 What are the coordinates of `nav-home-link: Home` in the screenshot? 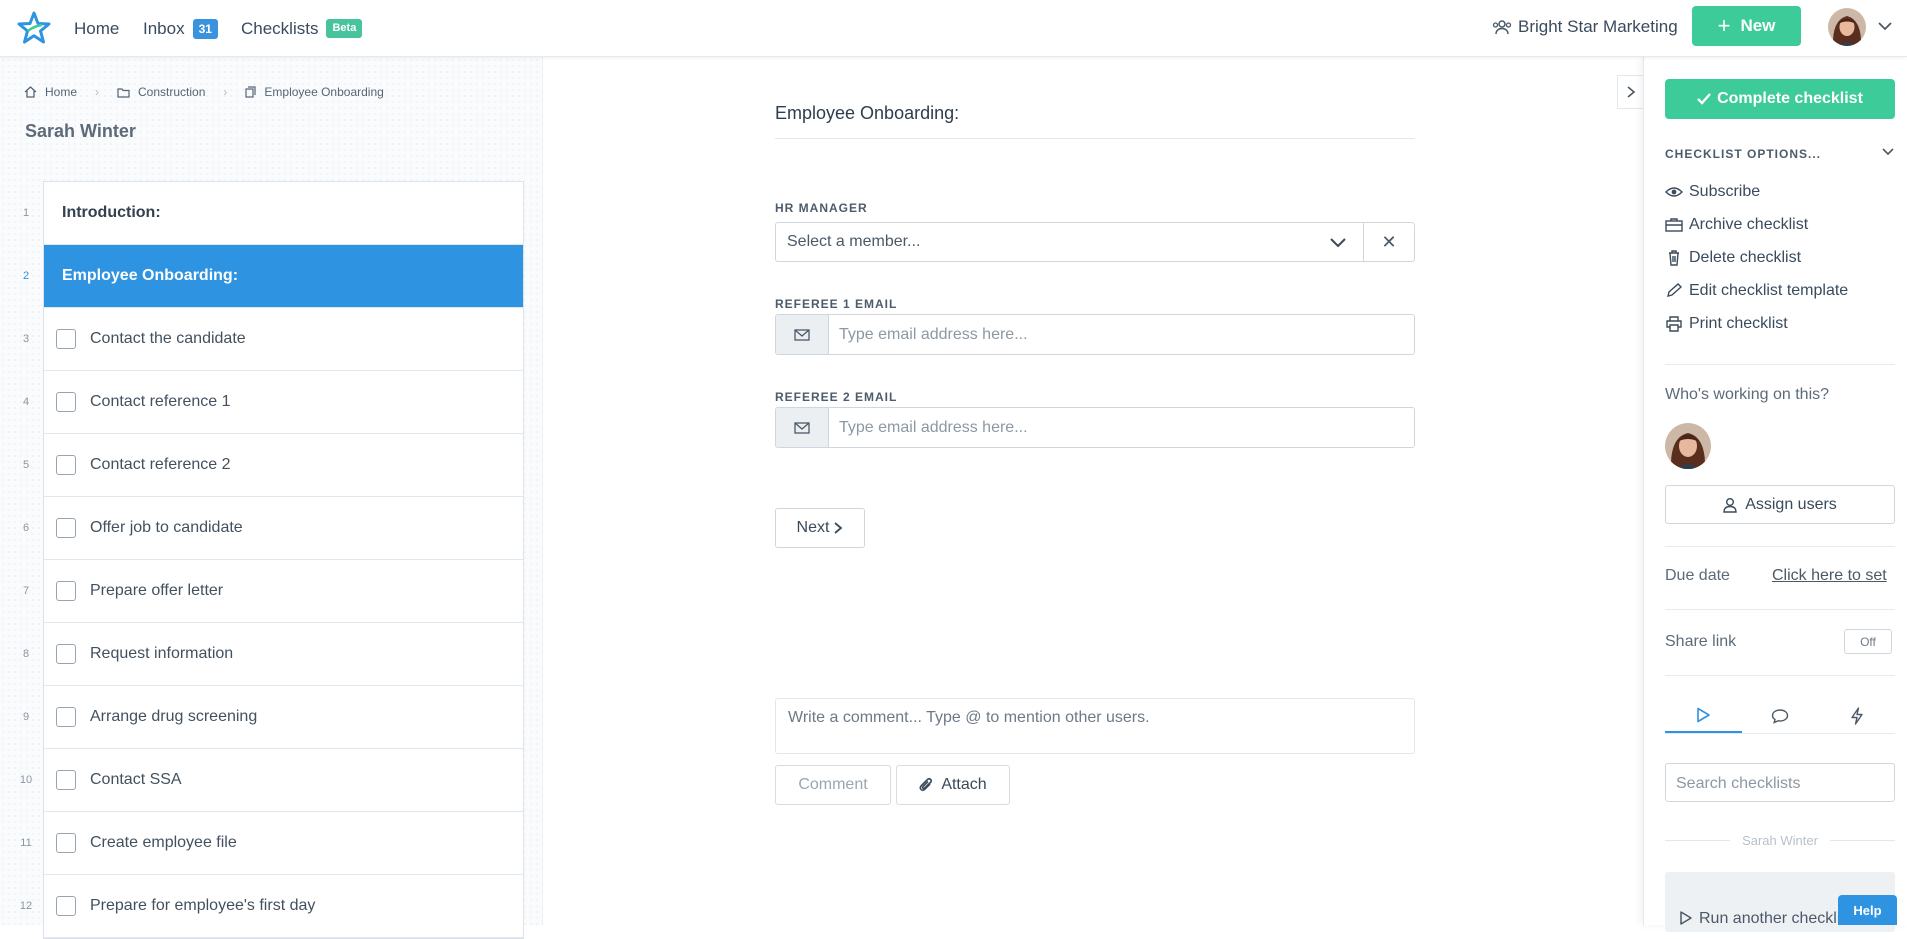 It's located at (96, 28).